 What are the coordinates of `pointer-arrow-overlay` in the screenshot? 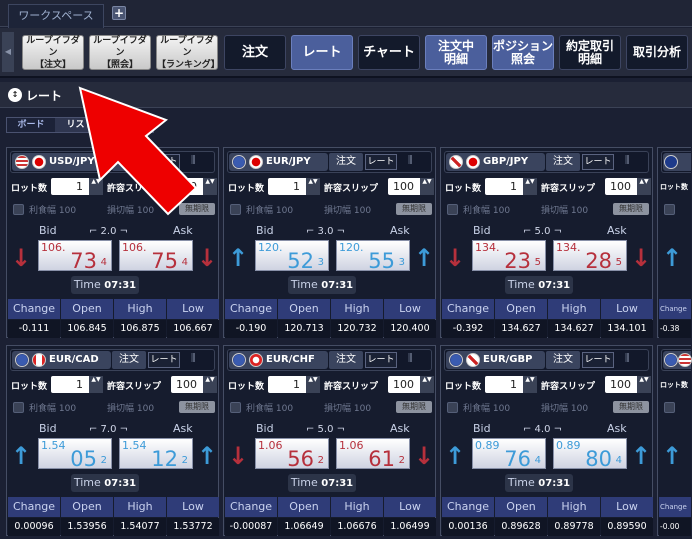 It's located at (138, 151).